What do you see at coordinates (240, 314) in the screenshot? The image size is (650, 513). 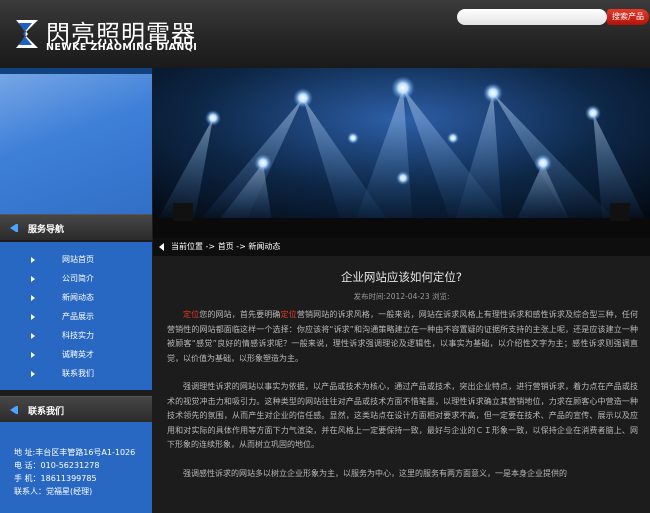 I see `paragraph-text: 您的网站，首先要明确` at bounding box center [240, 314].